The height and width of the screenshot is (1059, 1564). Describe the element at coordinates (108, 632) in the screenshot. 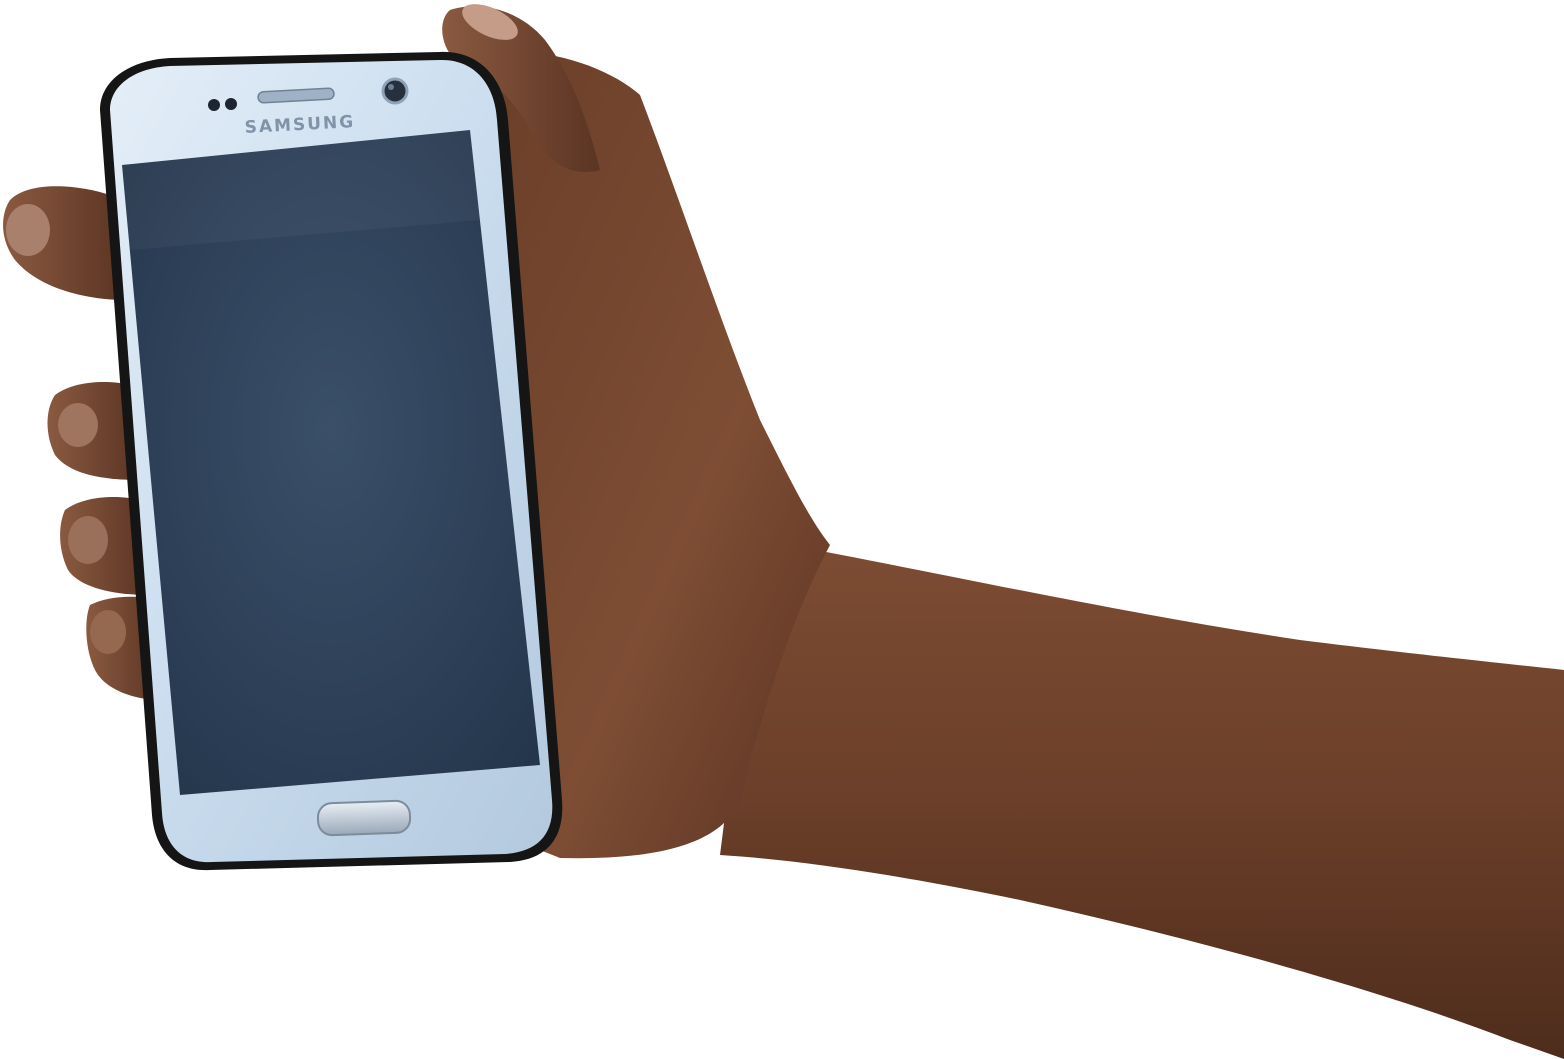

I see `little-fingernail` at that location.